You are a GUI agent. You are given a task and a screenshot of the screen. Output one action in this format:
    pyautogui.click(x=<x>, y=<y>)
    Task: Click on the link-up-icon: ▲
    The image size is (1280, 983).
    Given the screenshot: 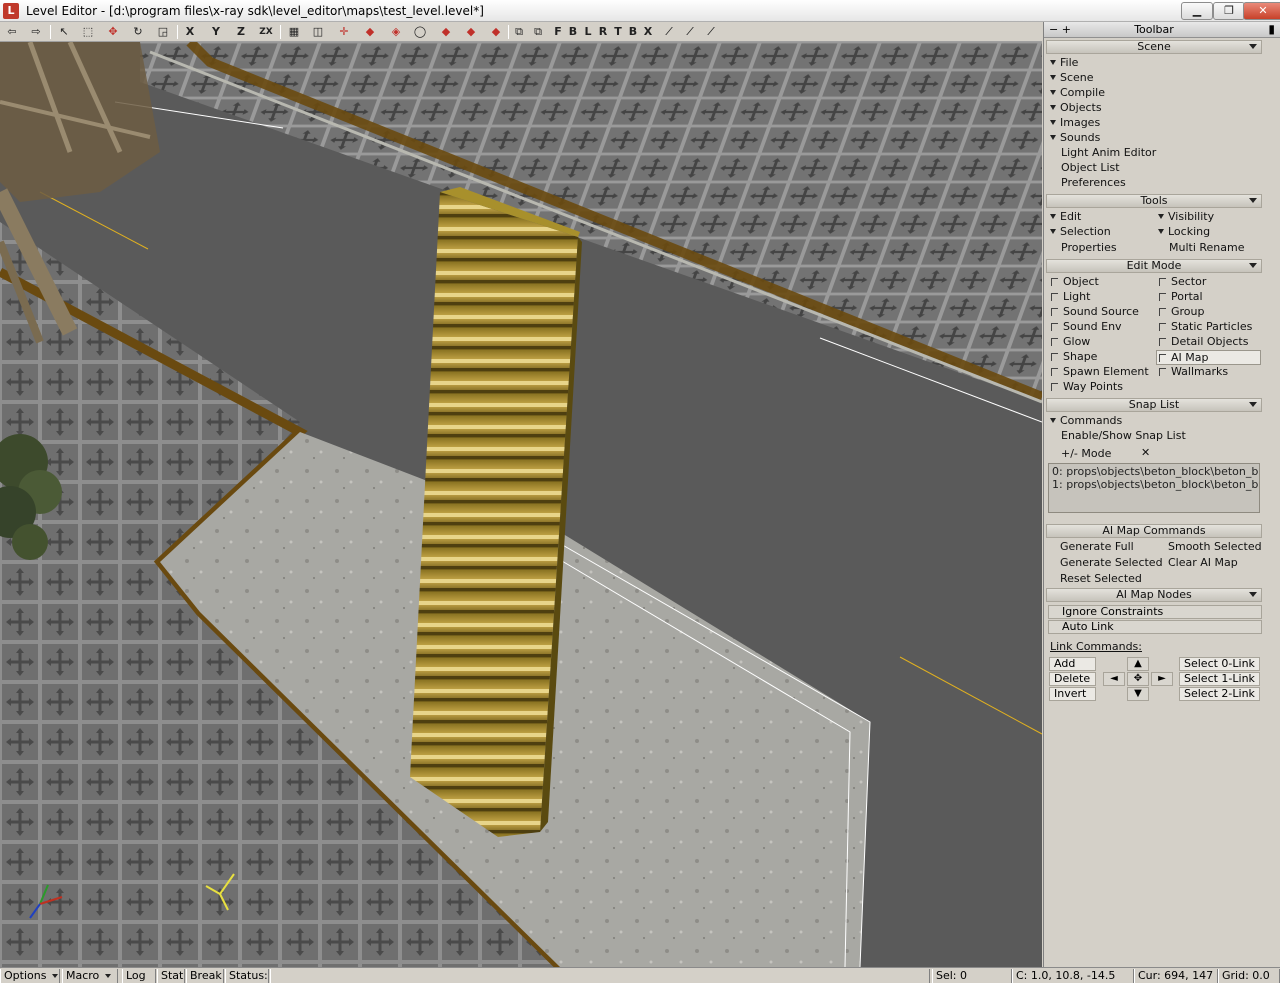 What is the action you would take?
    pyautogui.click(x=1138, y=664)
    